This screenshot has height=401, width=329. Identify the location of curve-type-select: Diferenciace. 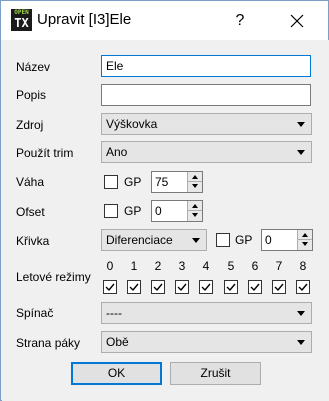
(154, 240).